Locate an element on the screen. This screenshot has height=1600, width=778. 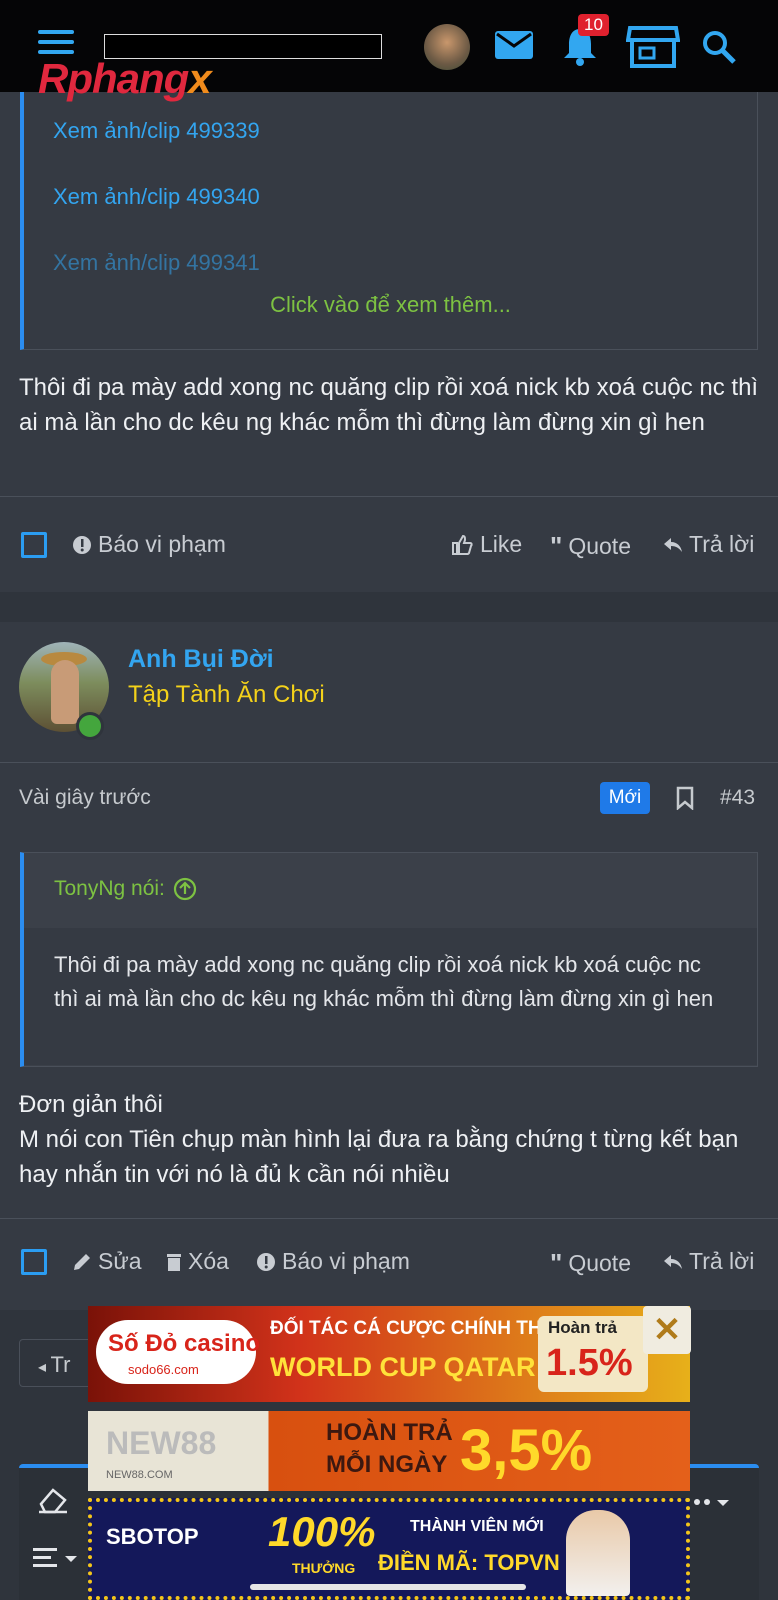
home-indicator is located at coordinates (388, 1587).